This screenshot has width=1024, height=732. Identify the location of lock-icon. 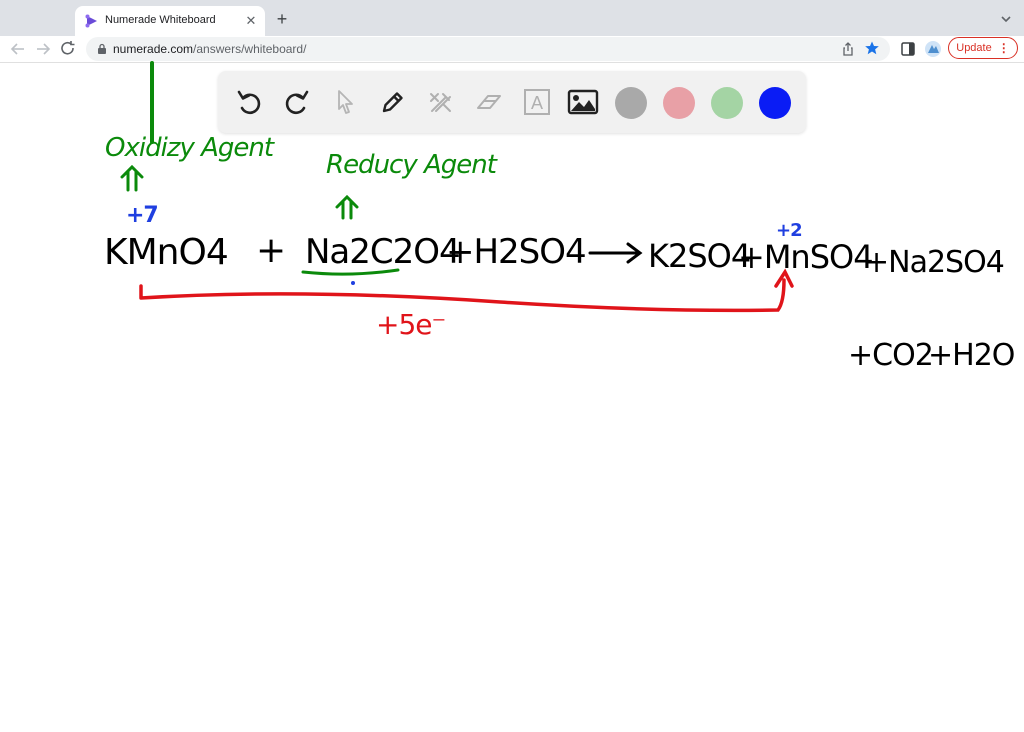
(102, 49).